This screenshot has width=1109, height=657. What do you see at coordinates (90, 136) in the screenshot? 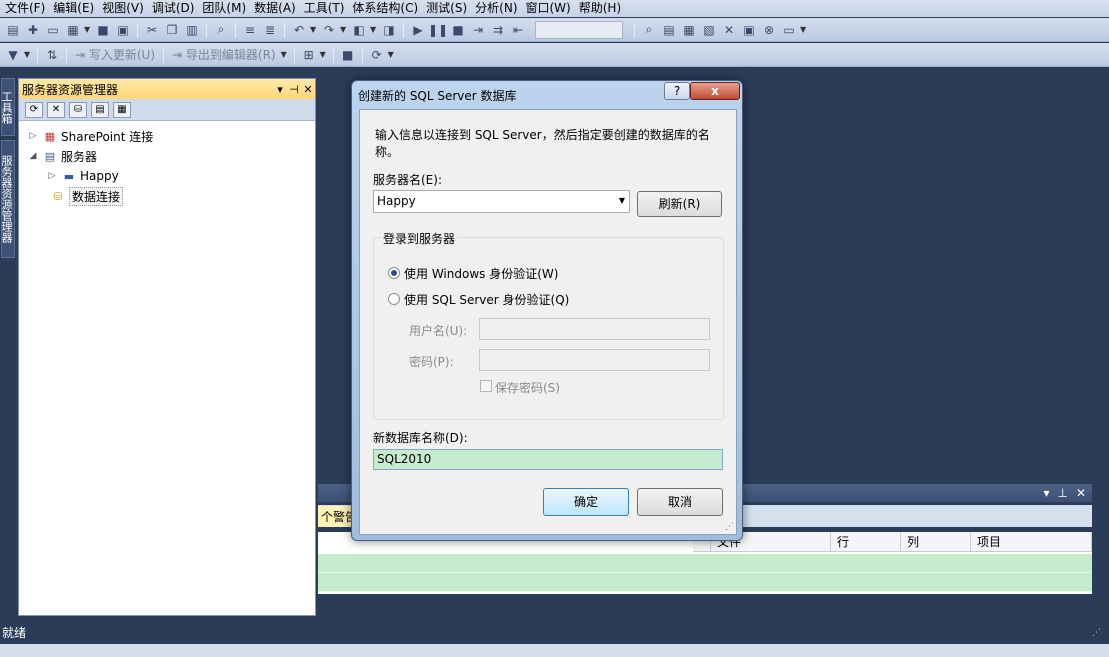
I see `tree-node-sharepoint: ▷ ▦ SharePoint 连接` at bounding box center [90, 136].